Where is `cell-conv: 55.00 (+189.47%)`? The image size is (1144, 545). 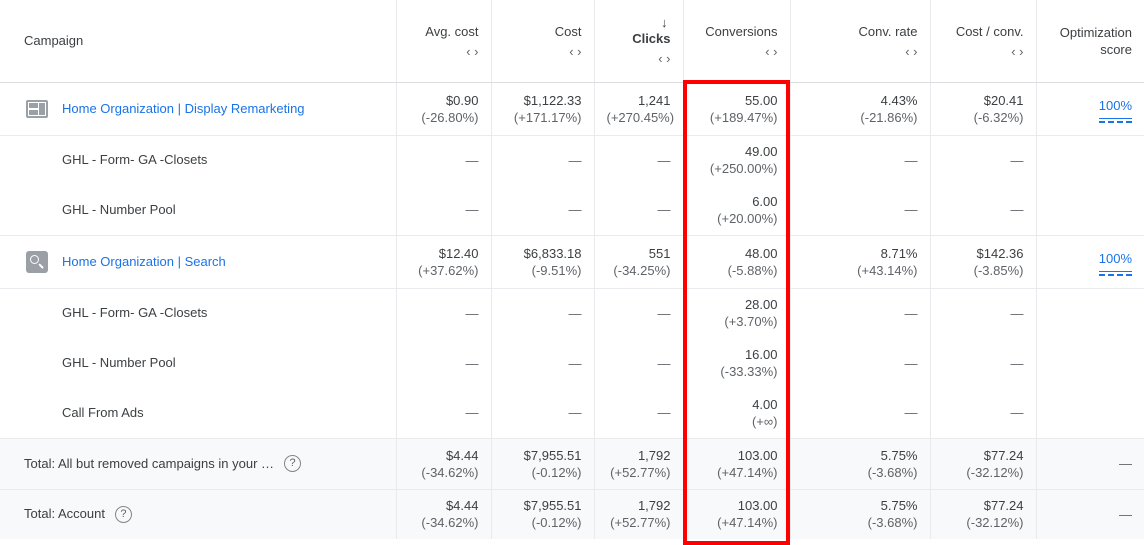
cell-conv: 55.00 (+189.47%) is located at coordinates (736, 109).